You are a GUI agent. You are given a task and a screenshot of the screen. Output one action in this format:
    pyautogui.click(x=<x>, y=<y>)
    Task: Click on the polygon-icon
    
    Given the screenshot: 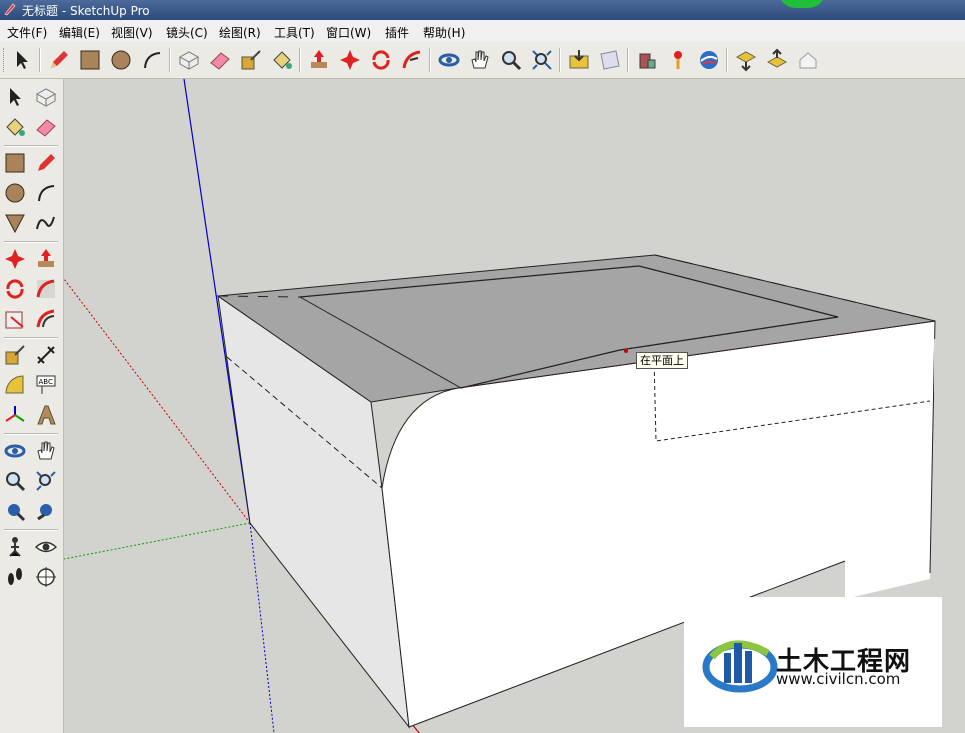 What is the action you would take?
    pyautogui.click(x=15, y=223)
    